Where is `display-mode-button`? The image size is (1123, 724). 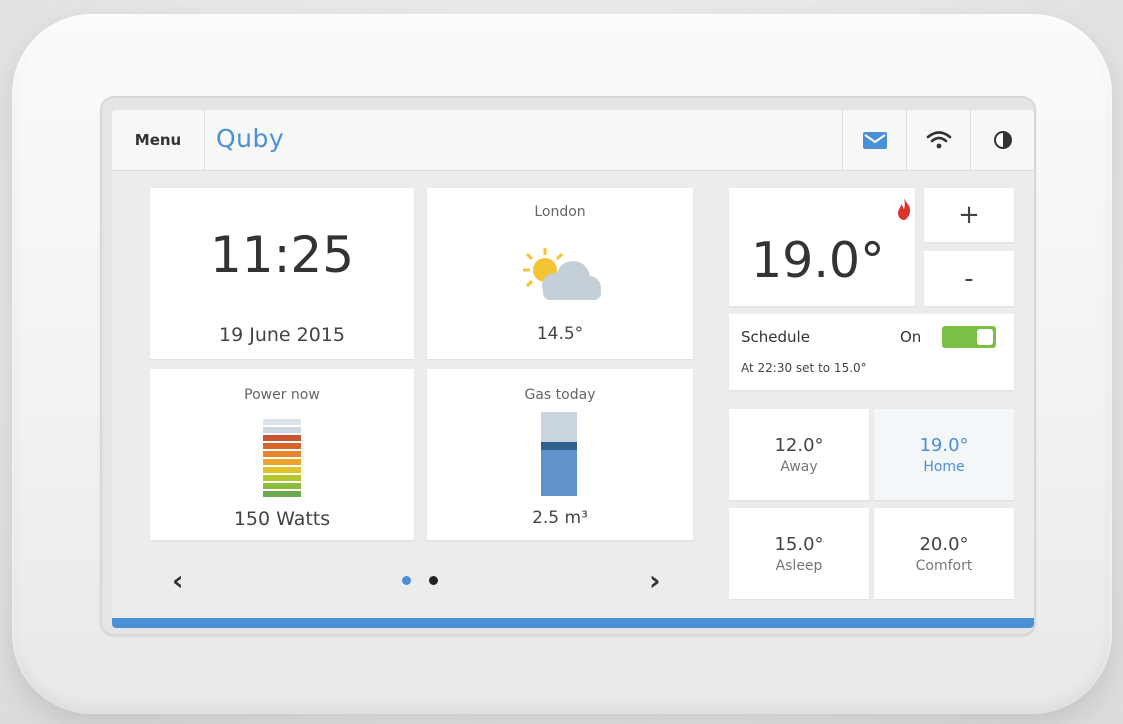 display-mode-button is located at coordinates (1002, 140).